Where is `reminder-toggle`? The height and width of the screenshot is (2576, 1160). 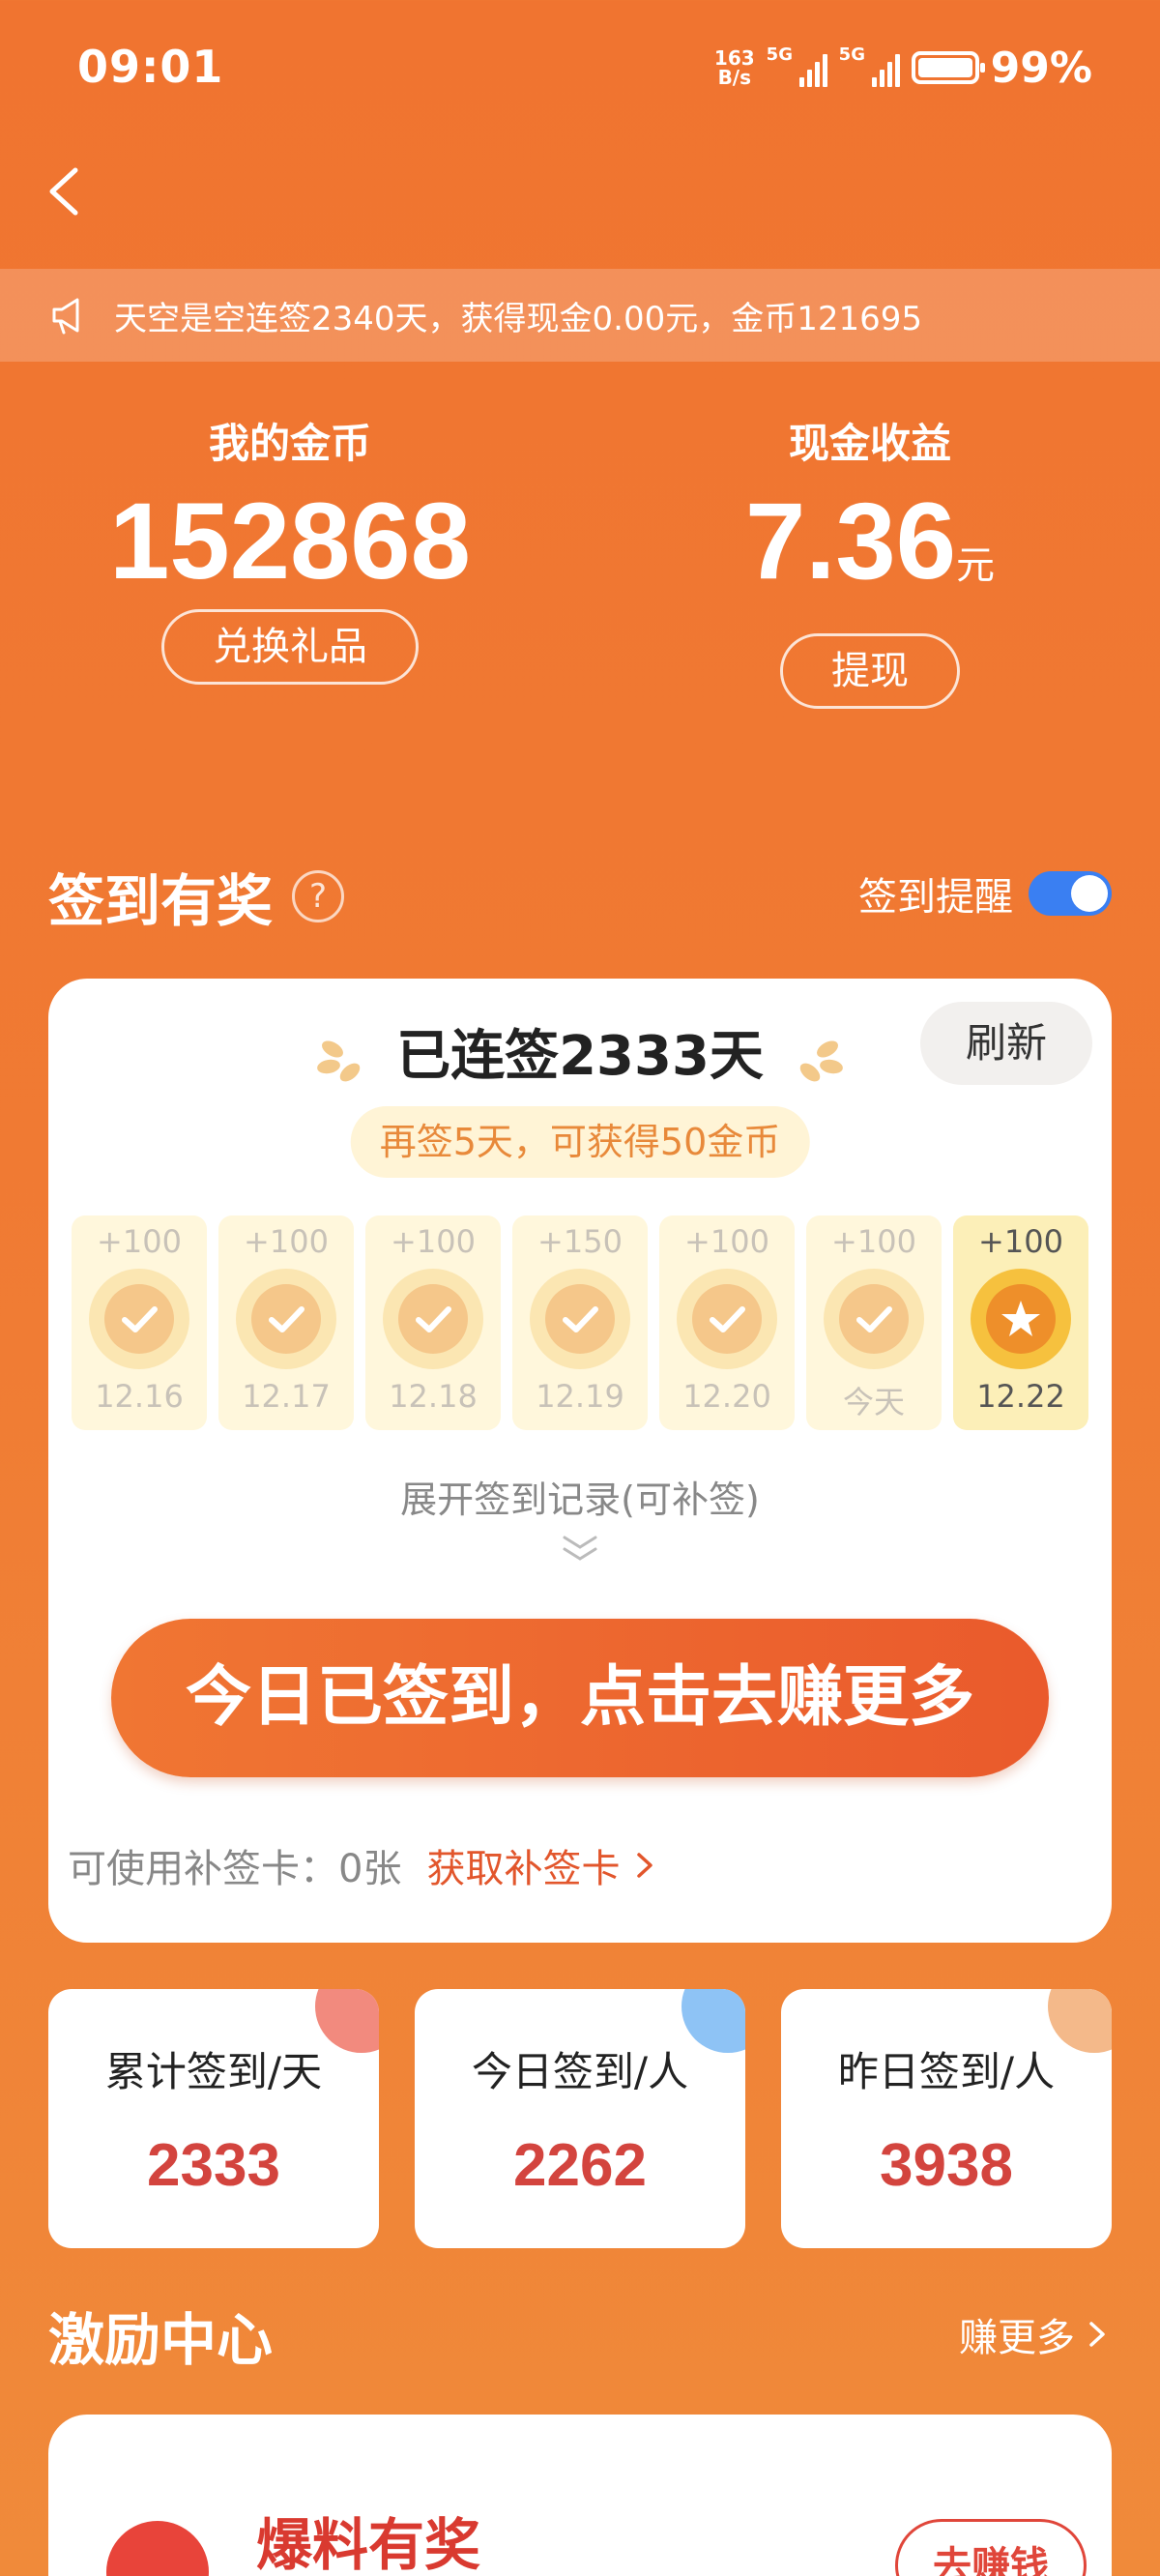
reminder-toggle is located at coordinates (1070, 893).